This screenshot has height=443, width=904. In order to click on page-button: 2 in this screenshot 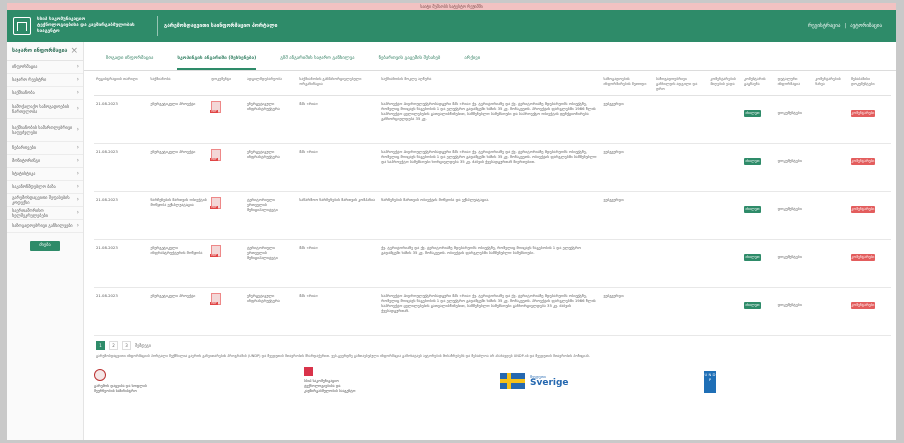, I will do `click(113, 346)`.